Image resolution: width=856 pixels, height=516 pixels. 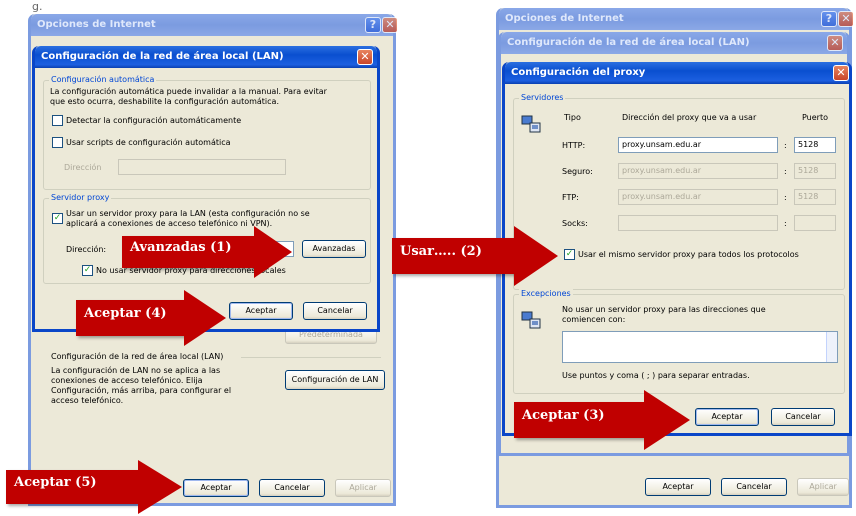 I want to click on auto-script-label: Usar scripts de configuración automática, so click(x=148, y=142).